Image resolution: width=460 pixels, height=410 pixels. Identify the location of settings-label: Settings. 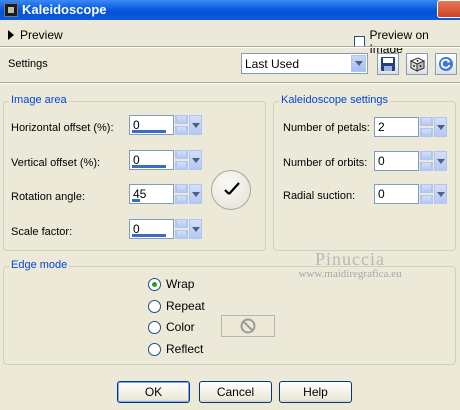
(28, 64).